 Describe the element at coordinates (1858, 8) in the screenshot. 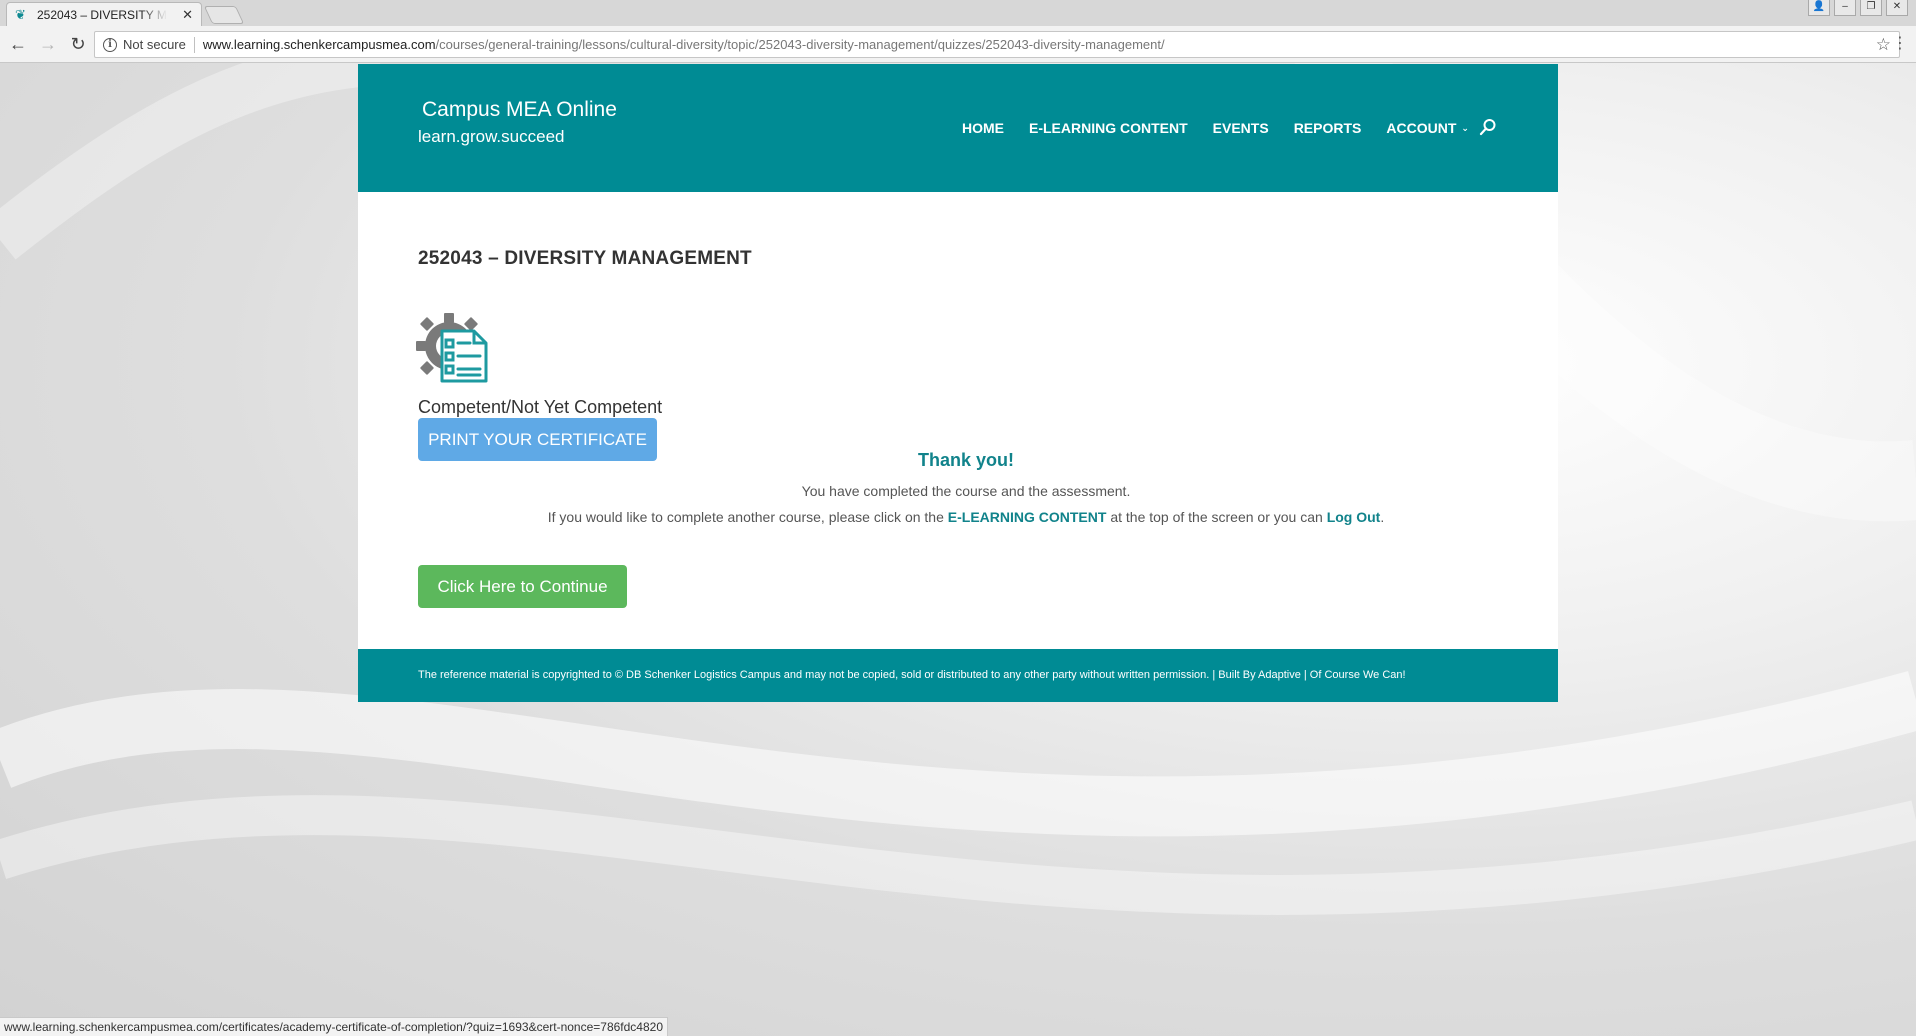

I see `window-controls: 👤 – ❐ ✕` at that location.